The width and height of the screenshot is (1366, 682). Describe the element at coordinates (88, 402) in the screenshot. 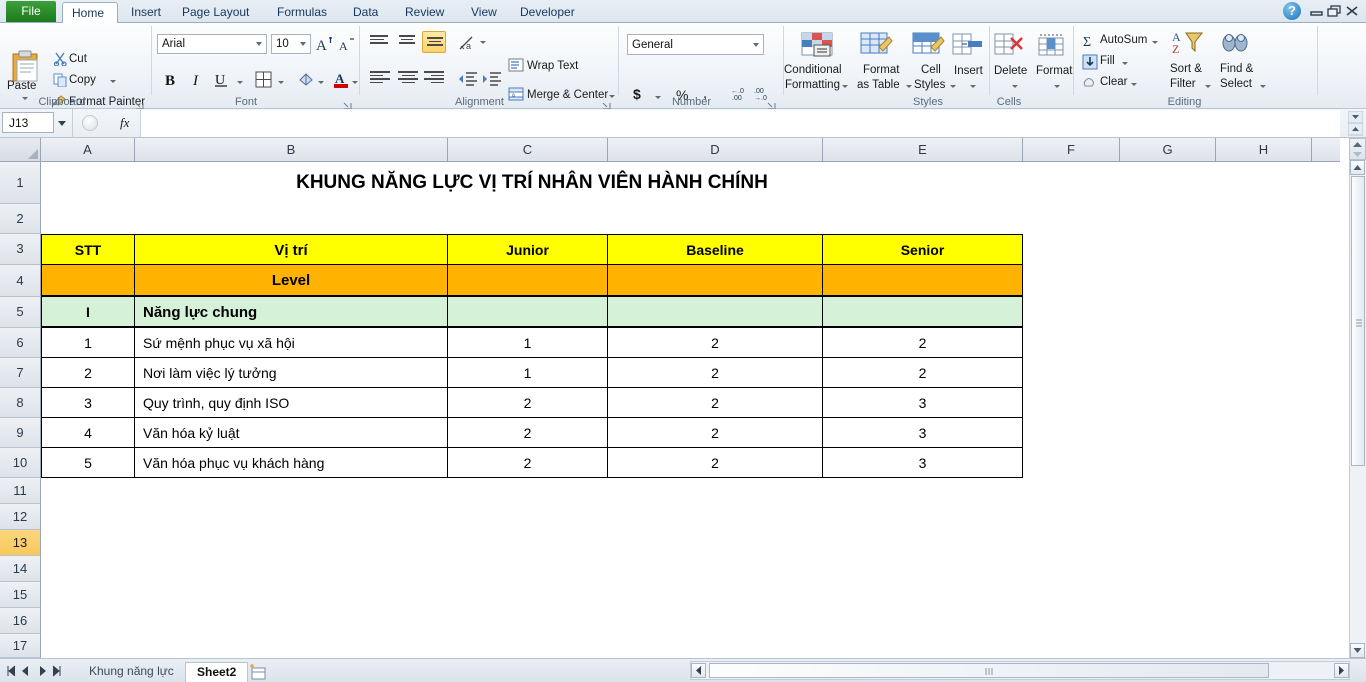

I see `table-row-3-stt: 3` at that location.